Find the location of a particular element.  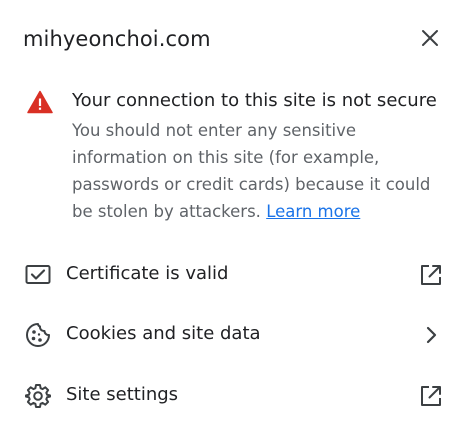

close-button is located at coordinates (430, 38).